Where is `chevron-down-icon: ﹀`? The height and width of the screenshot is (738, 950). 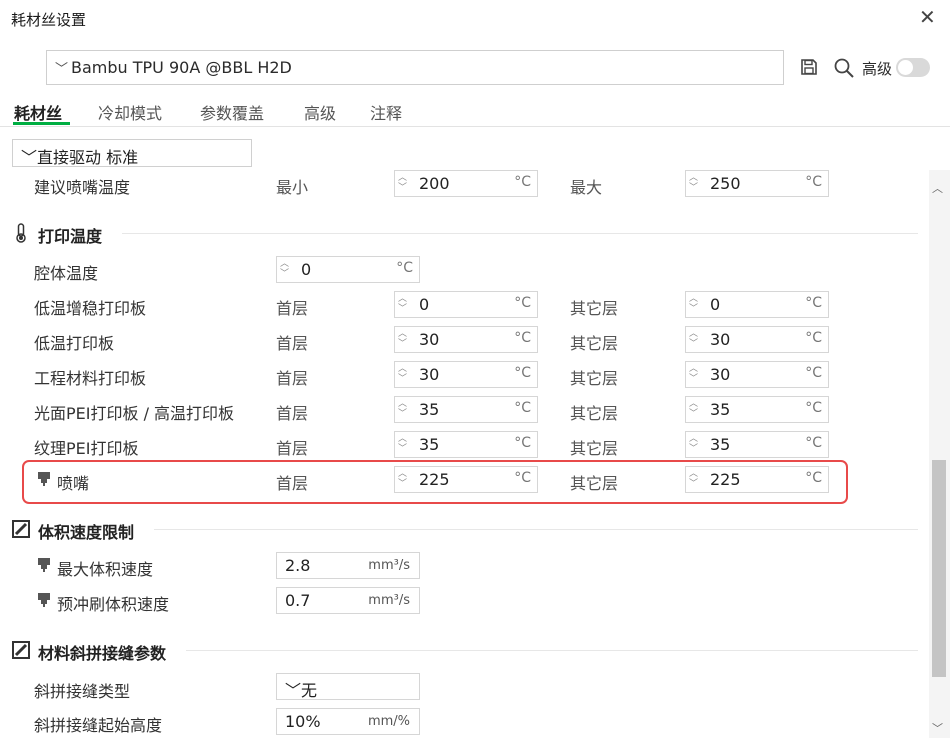 chevron-down-icon: ﹀ is located at coordinates (29, 157).